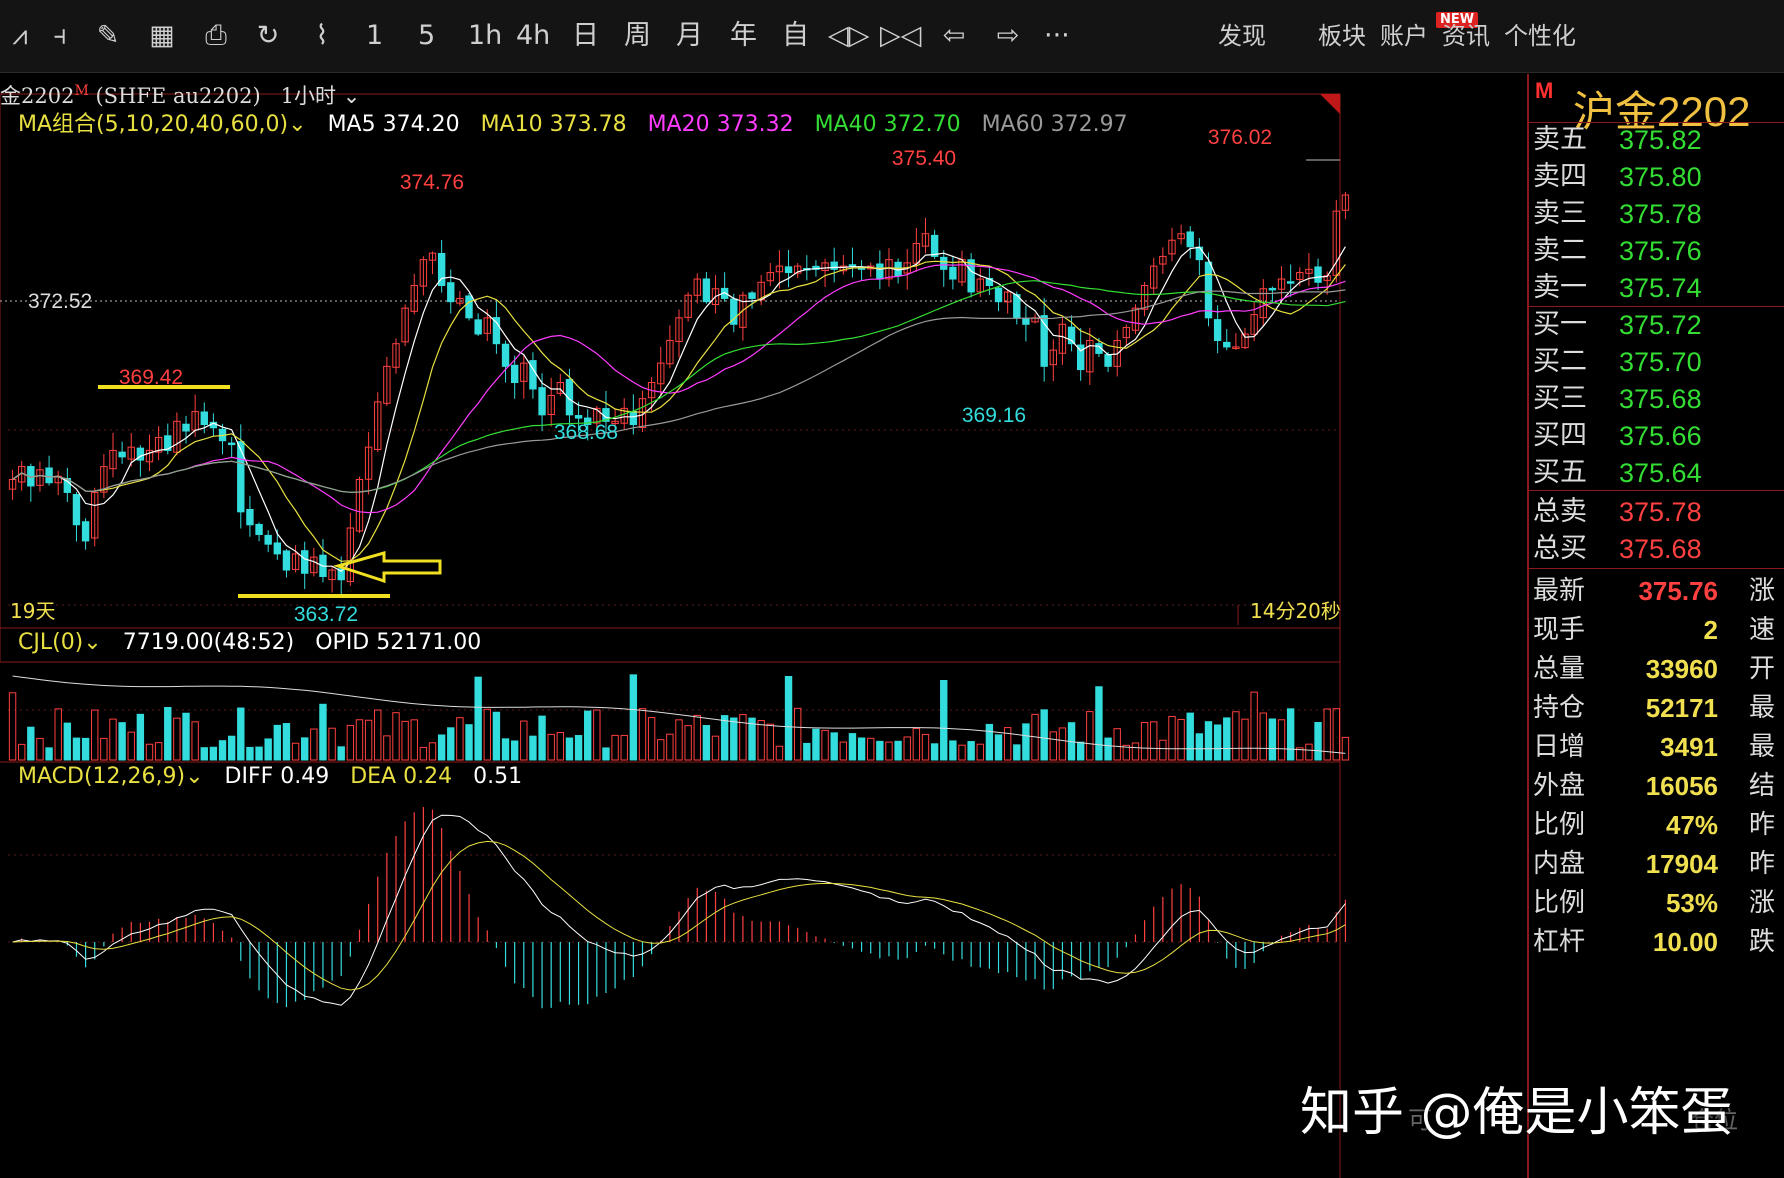  I want to click on save-icon: ⎙, so click(216, 36).